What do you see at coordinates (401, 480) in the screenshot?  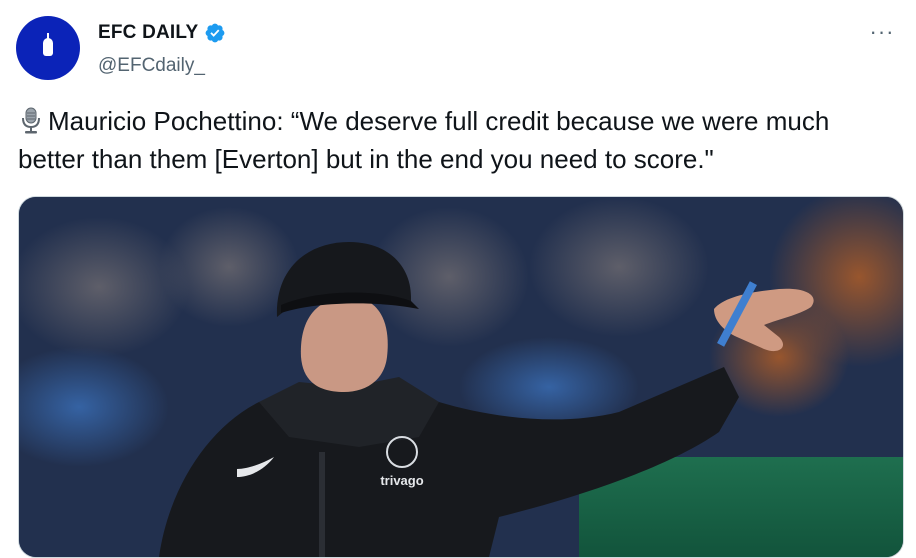 I see `shirt-sponsor-text: trivago` at bounding box center [401, 480].